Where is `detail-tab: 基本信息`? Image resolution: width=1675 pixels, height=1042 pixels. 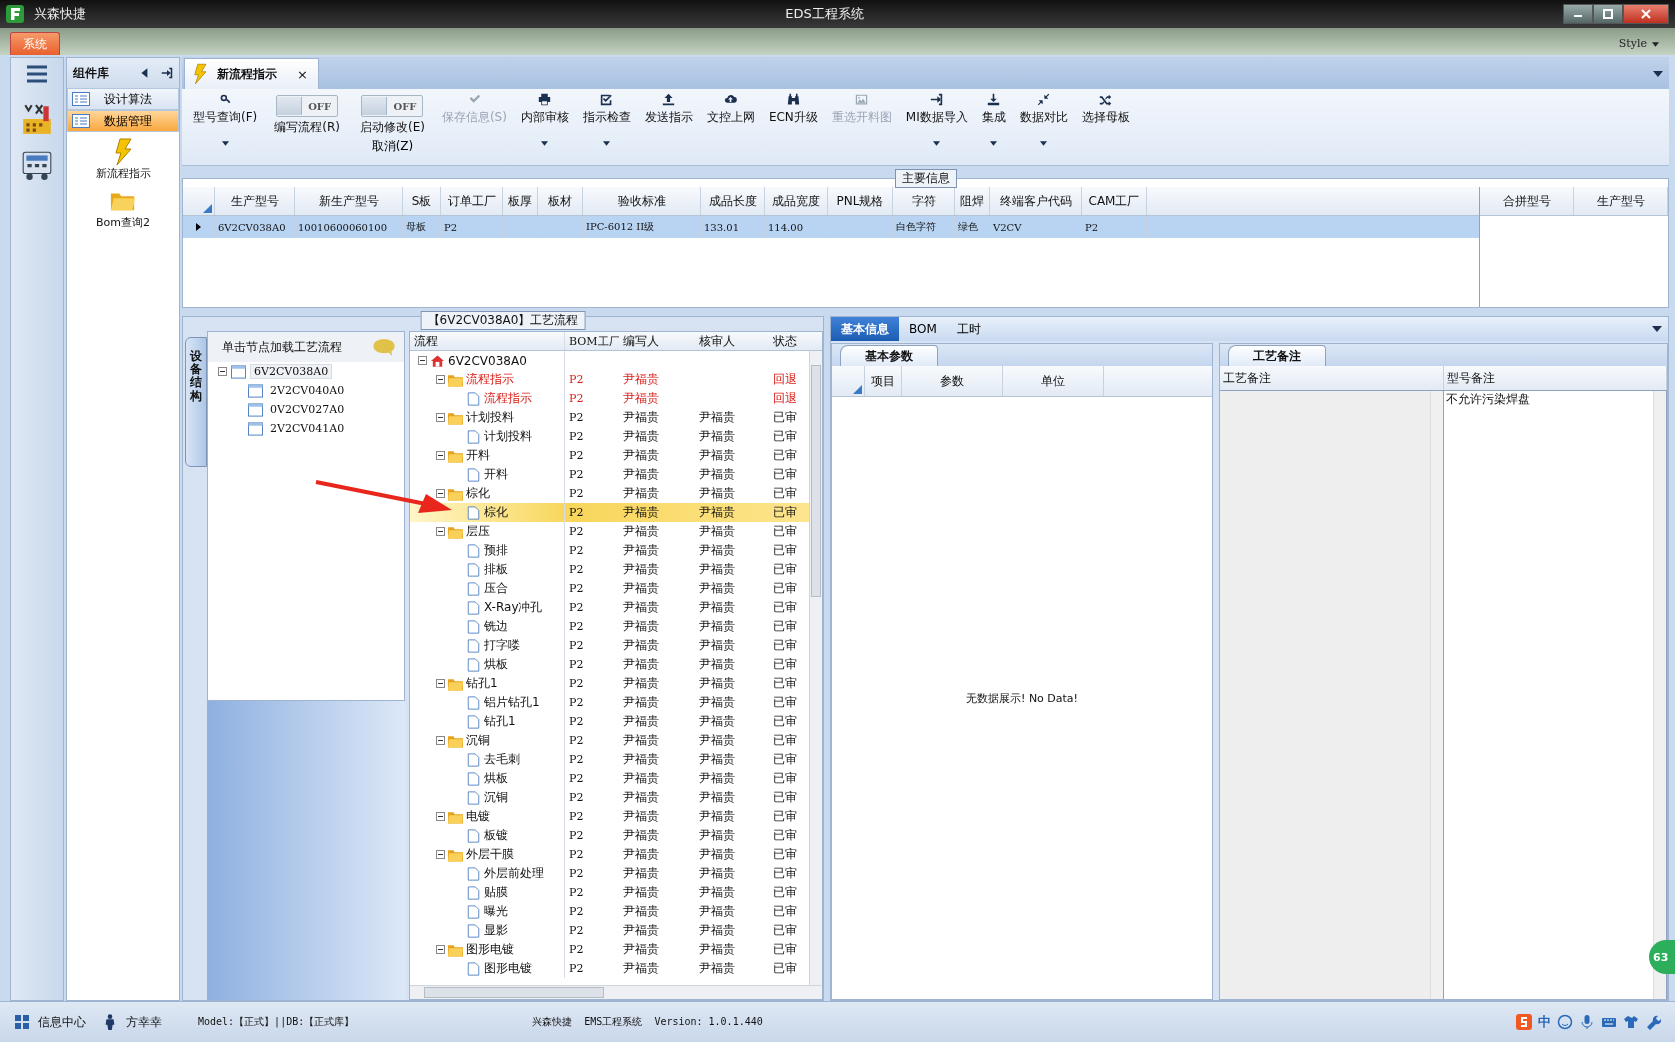 detail-tab: 基本信息 is located at coordinates (865, 329).